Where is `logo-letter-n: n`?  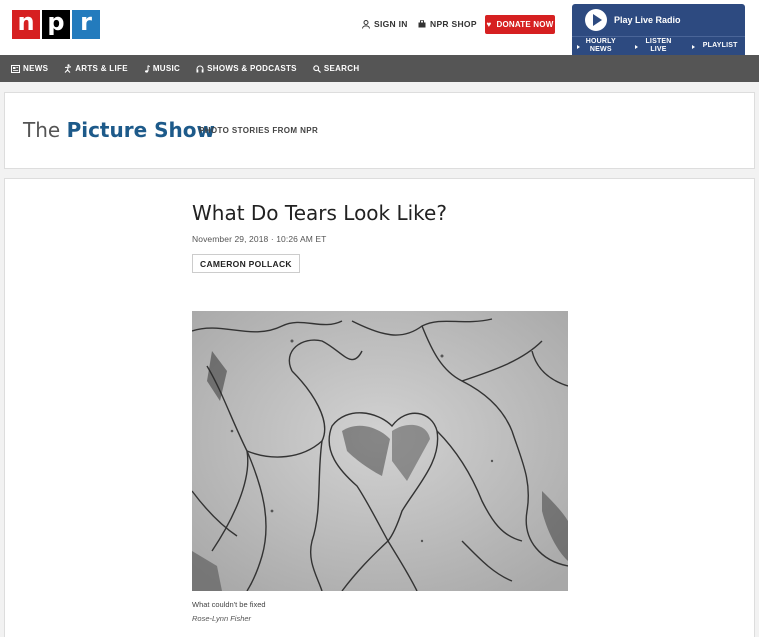 logo-letter-n: n is located at coordinates (26, 24).